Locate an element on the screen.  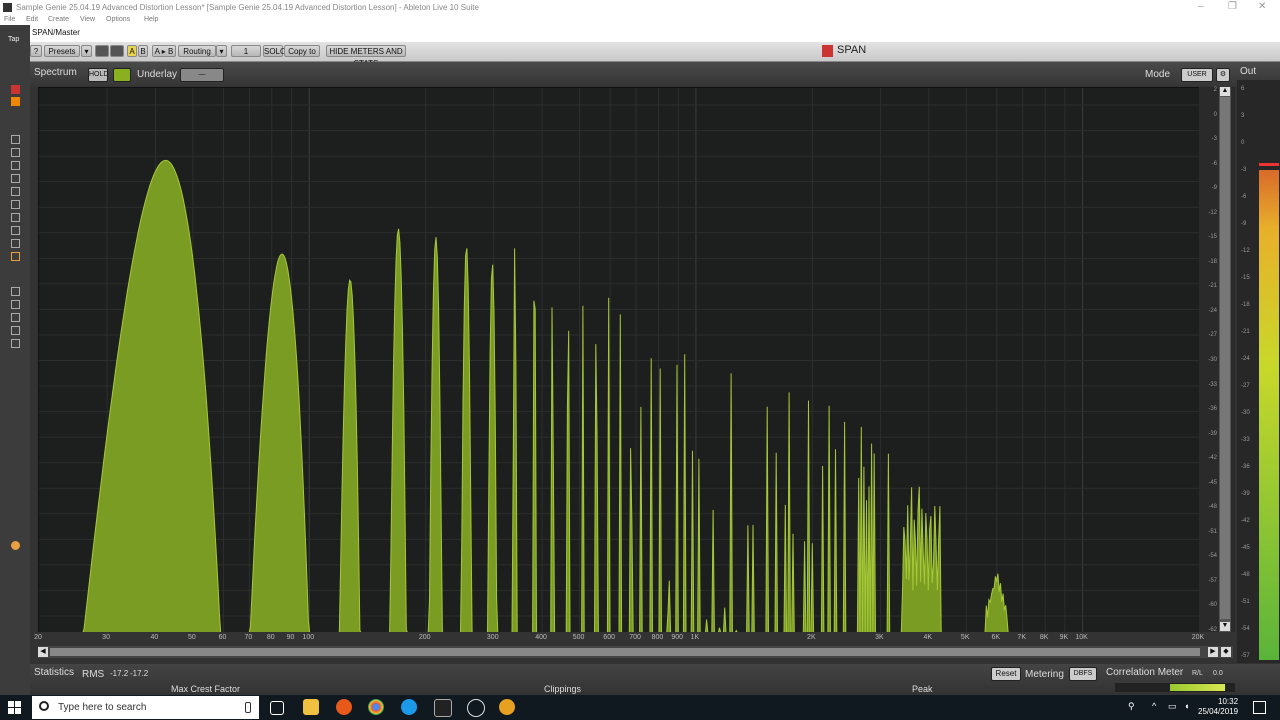
presets-dropdown-icon: ▾ is located at coordinates (86, 51).